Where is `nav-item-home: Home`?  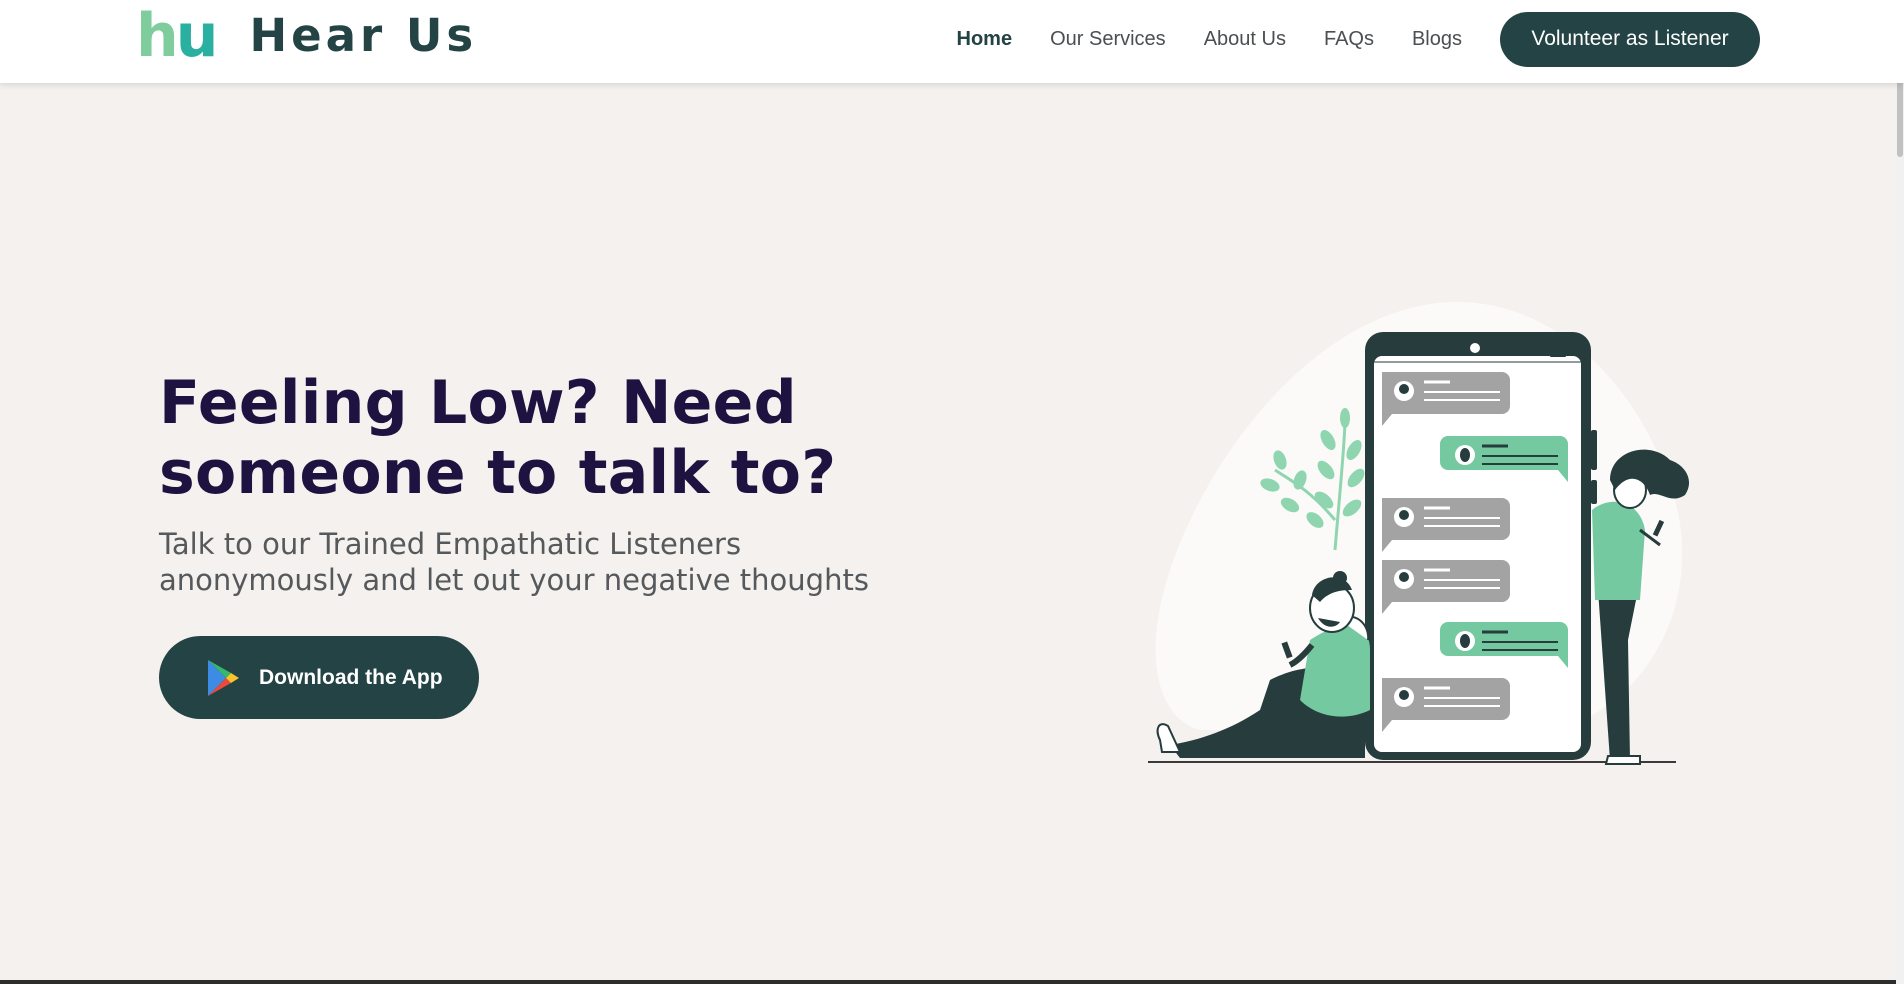
nav-item-home: Home is located at coordinates (985, 39).